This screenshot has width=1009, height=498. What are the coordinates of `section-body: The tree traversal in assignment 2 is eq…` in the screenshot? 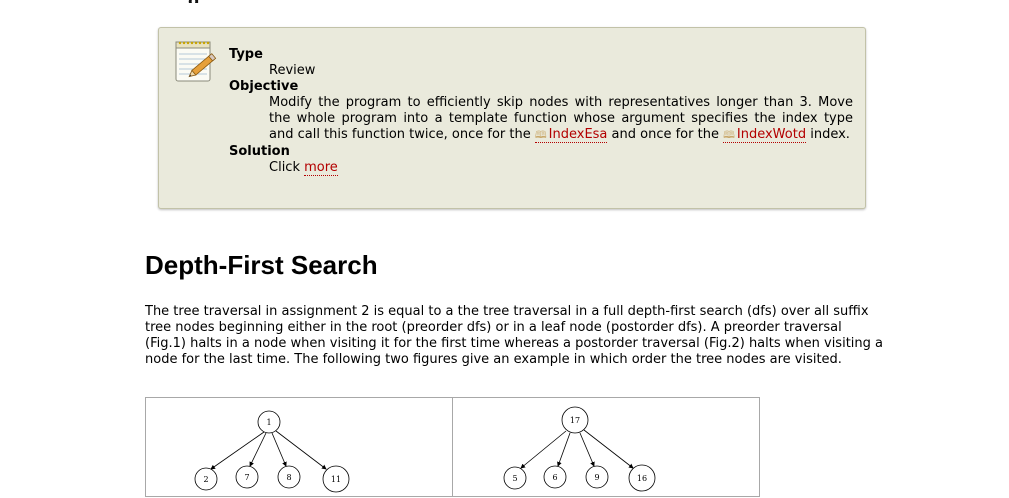 It's located at (514, 335).